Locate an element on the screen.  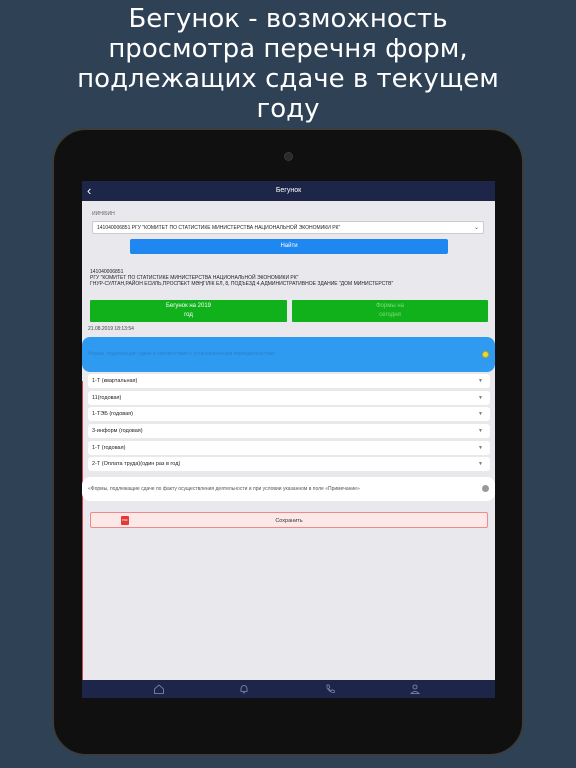
form-row: 11(годовая) ▼ is located at coordinates (289, 398).